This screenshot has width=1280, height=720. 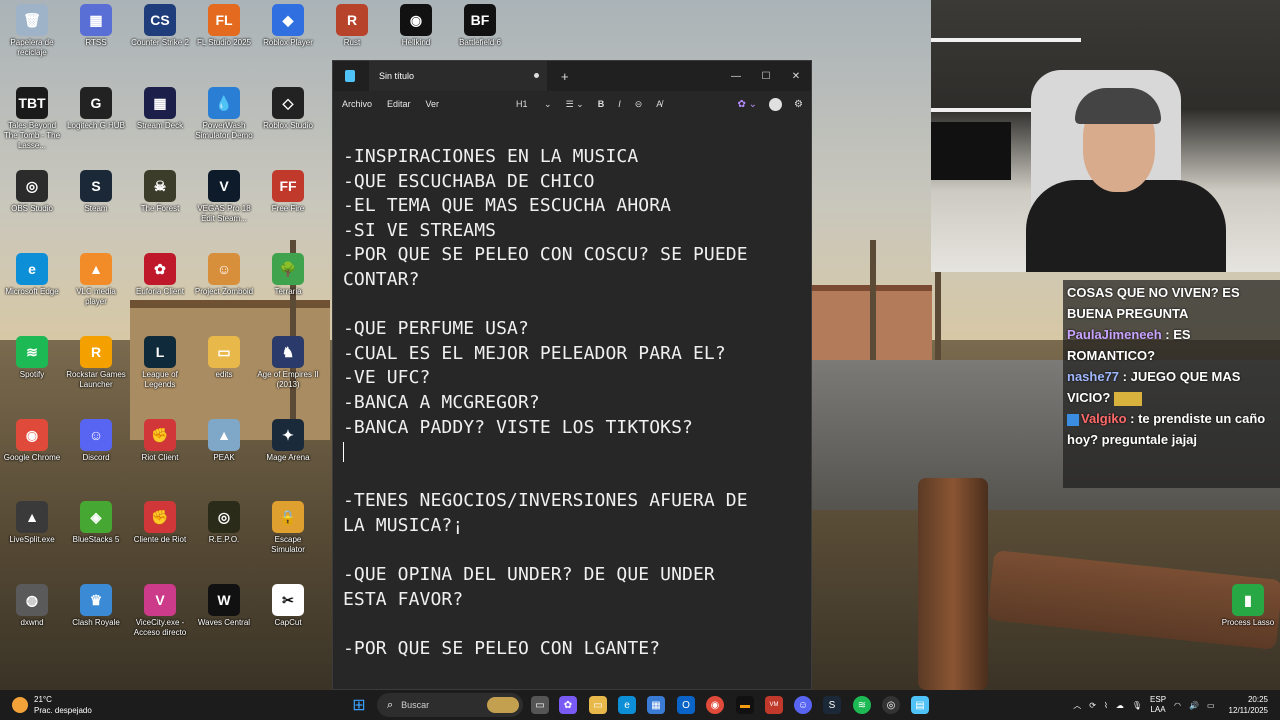 I want to click on desktop-icon-mage-arena: ✦ Mage Arena, so click(x=288, y=441).